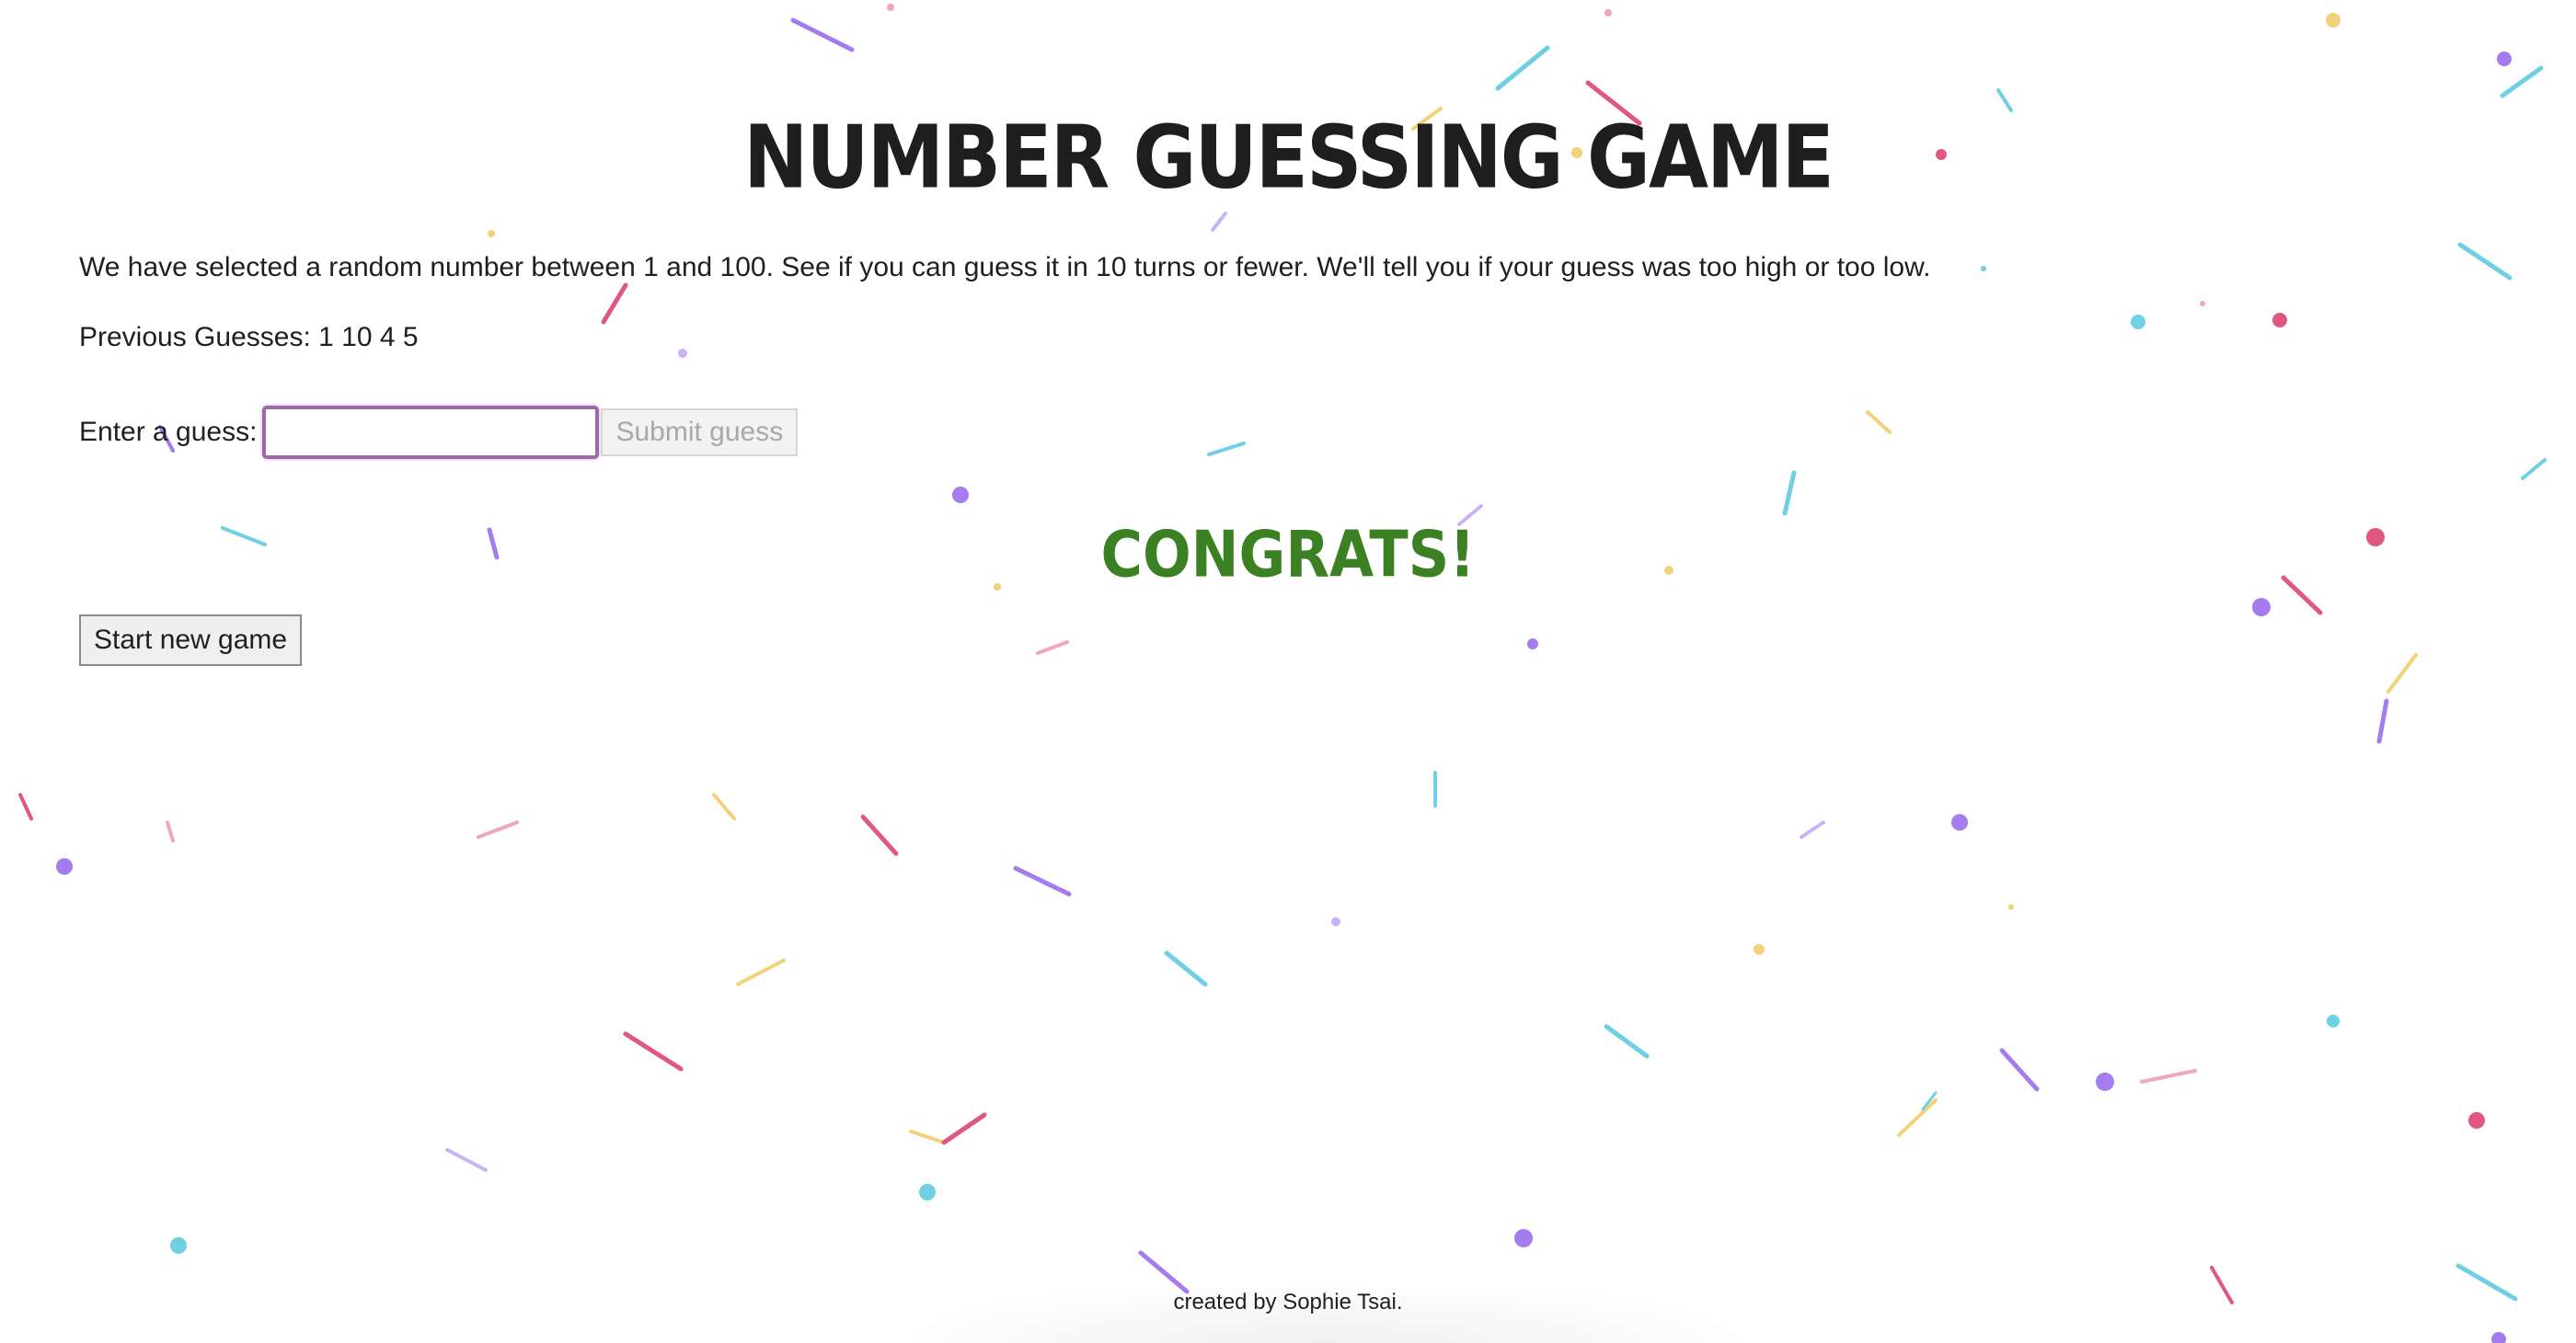 The height and width of the screenshot is (1343, 2576). What do you see at coordinates (1288, 157) in the screenshot?
I see `page-title: NUMBER GUESSING GAME` at bounding box center [1288, 157].